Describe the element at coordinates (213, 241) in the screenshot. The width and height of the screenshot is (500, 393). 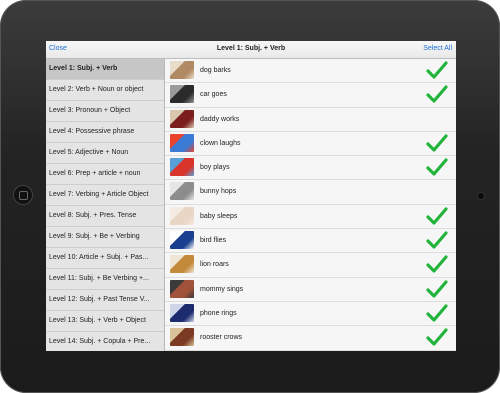
I see `phrase-label: bird flies` at that location.